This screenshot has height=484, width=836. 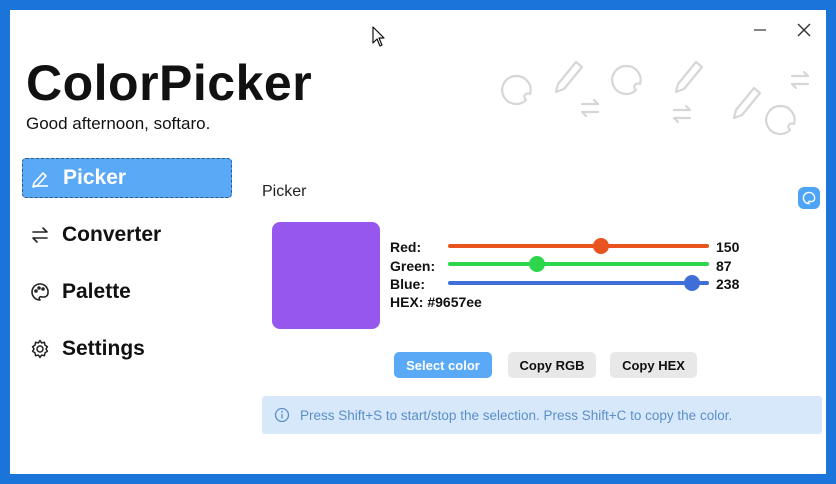 What do you see at coordinates (40, 349) in the screenshot?
I see `gear-icon` at bounding box center [40, 349].